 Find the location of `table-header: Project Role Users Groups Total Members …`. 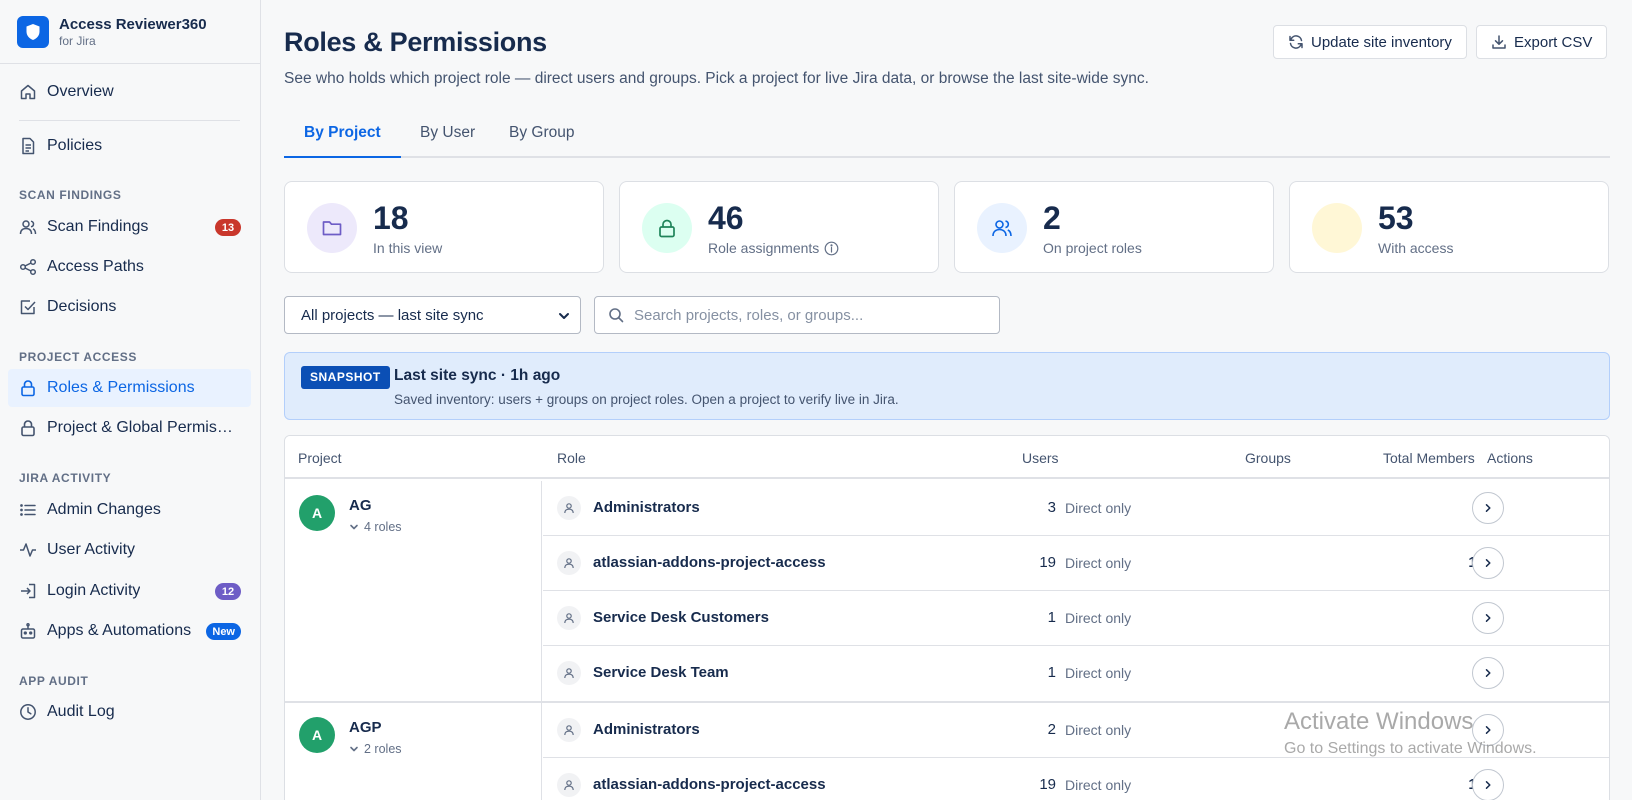

table-header: Project Role Users Groups Total Members … is located at coordinates (947, 457).